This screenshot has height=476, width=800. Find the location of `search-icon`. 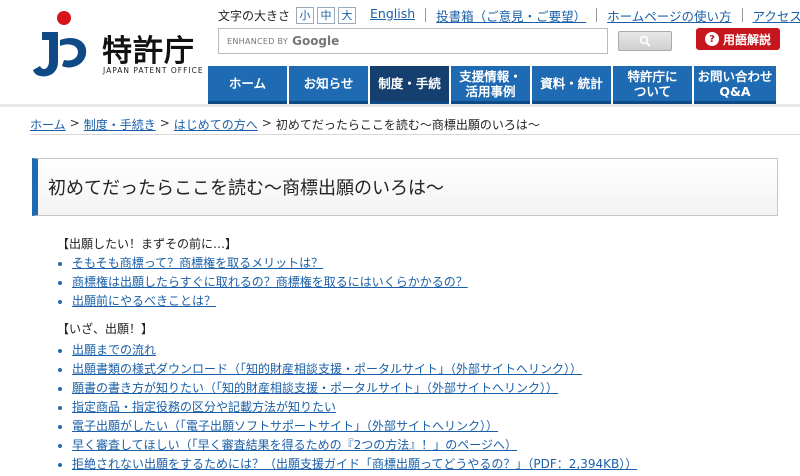

search-icon is located at coordinates (645, 41).